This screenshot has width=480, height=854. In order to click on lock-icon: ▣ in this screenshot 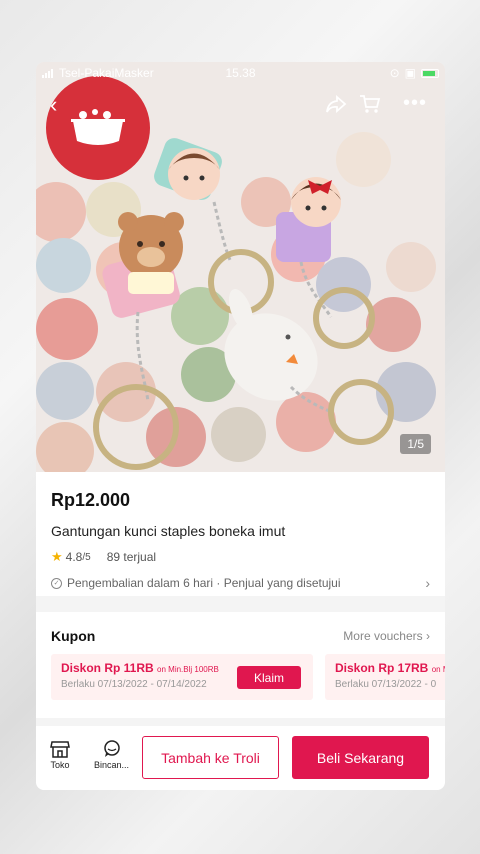, I will do `click(410, 73)`.